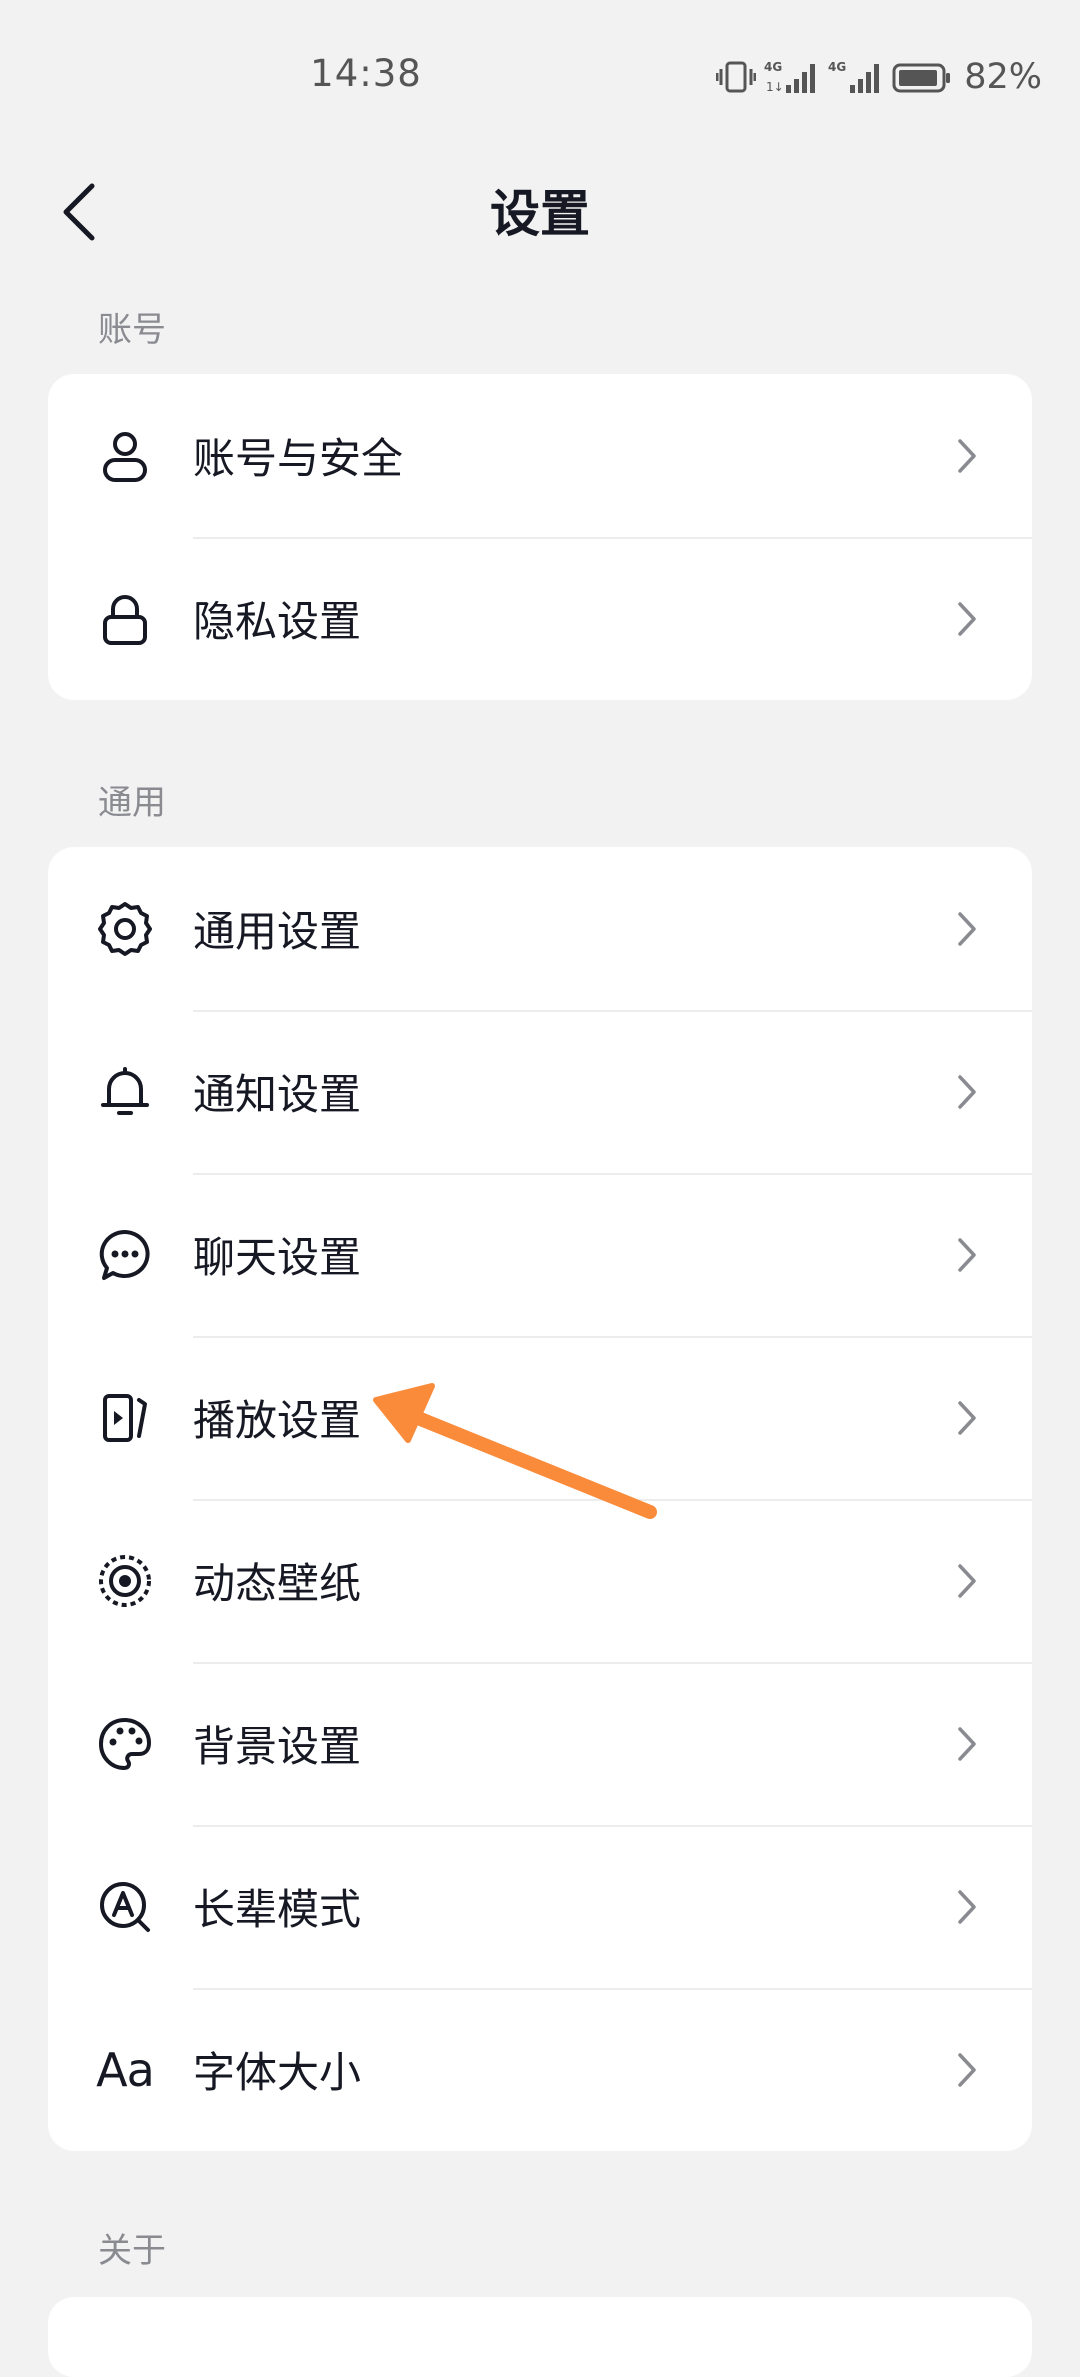 This screenshot has height=2377, width=1080. Describe the element at coordinates (366, 73) in the screenshot. I see `status-time: 14:38` at that location.